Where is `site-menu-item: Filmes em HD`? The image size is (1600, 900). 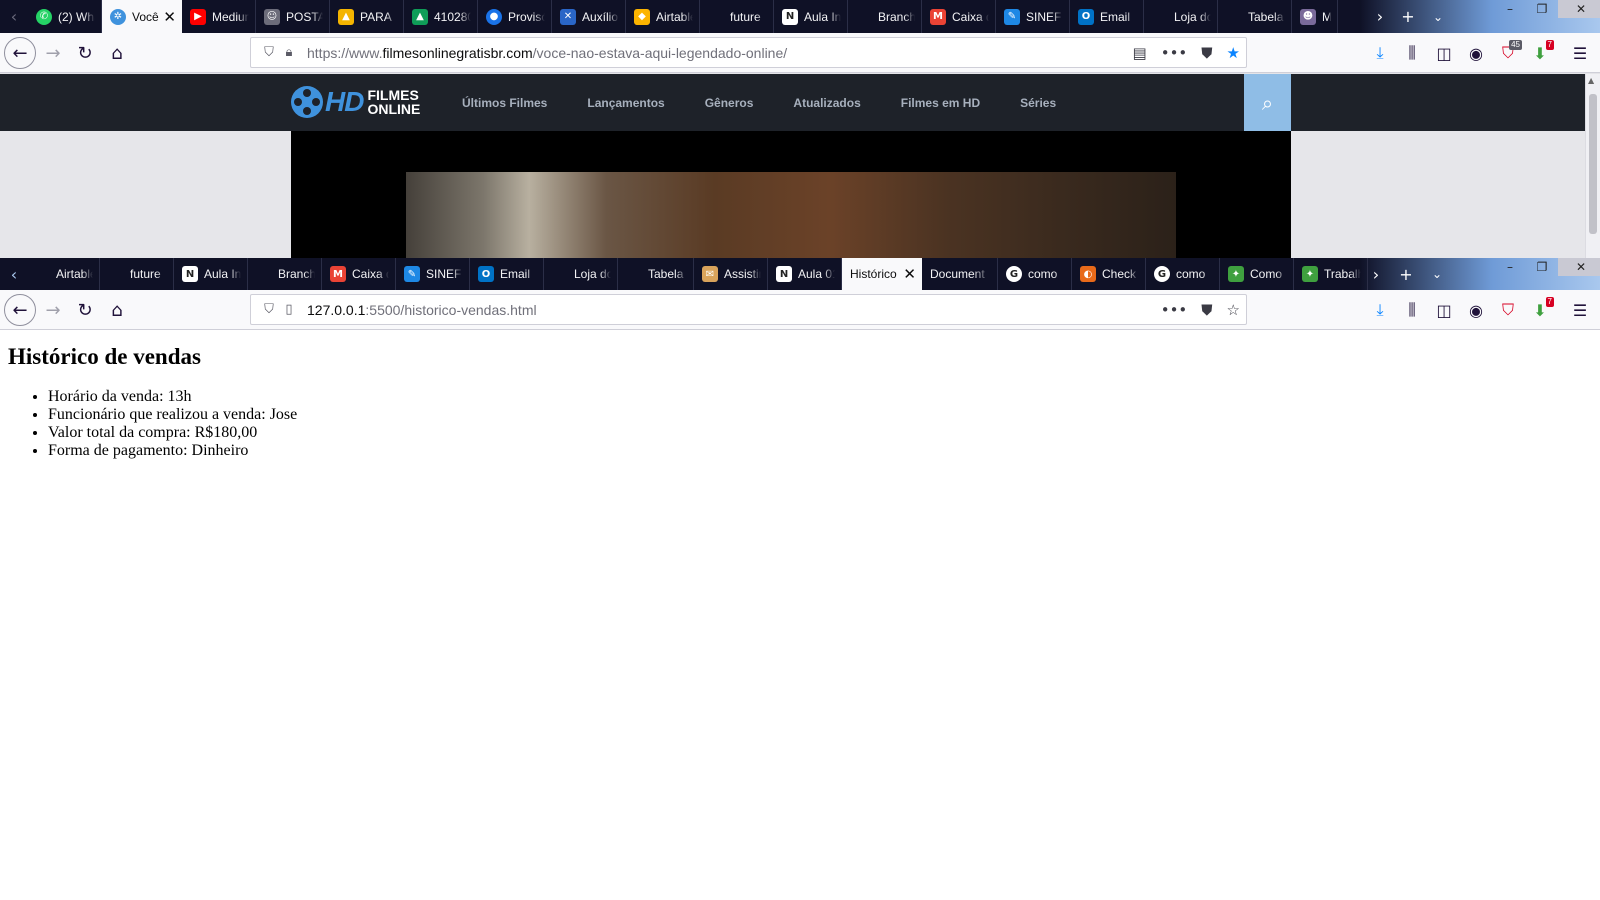
site-menu-item: Filmes em HD is located at coordinates (940, 103).